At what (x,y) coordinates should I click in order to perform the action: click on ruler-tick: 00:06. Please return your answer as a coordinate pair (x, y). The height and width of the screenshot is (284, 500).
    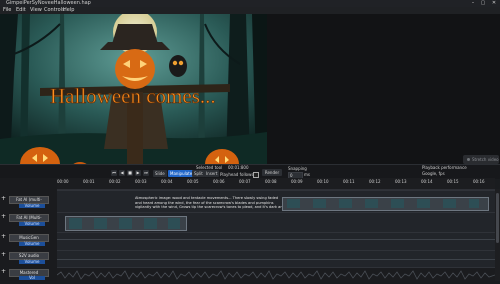
    Looking at the image, I should click on (219, 181).